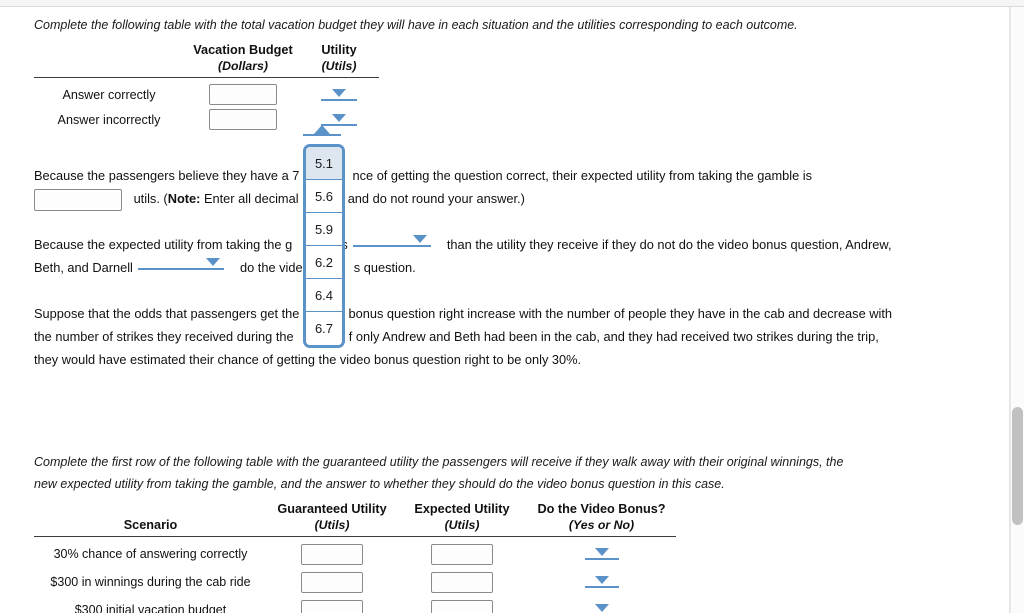 The image size is (1024, 613). Describe the element at coordinates (392, 240) in the screenshot. I see `comparison-dropdown` at that location.